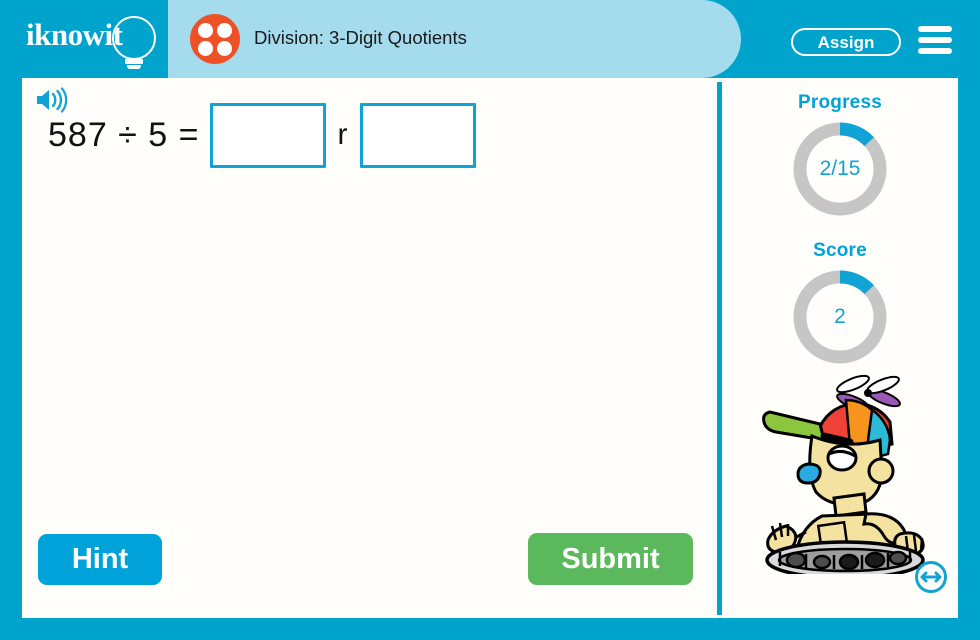 The image size is (980, 640). What do you see at coordinates (342, 134) in the screenshot?
I see `remainder-label: r` at bounding box center [342, 134].